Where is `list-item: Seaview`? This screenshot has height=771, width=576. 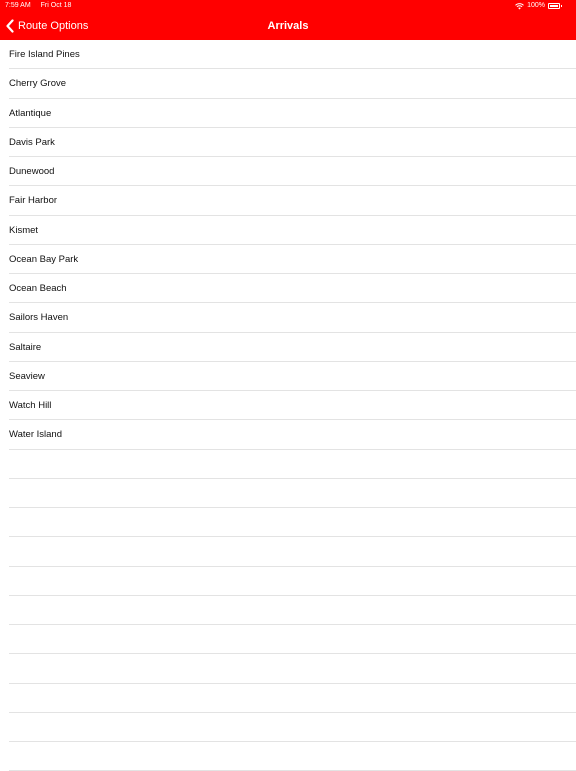 list-item: Seaview is located at coordinates (288, 377).